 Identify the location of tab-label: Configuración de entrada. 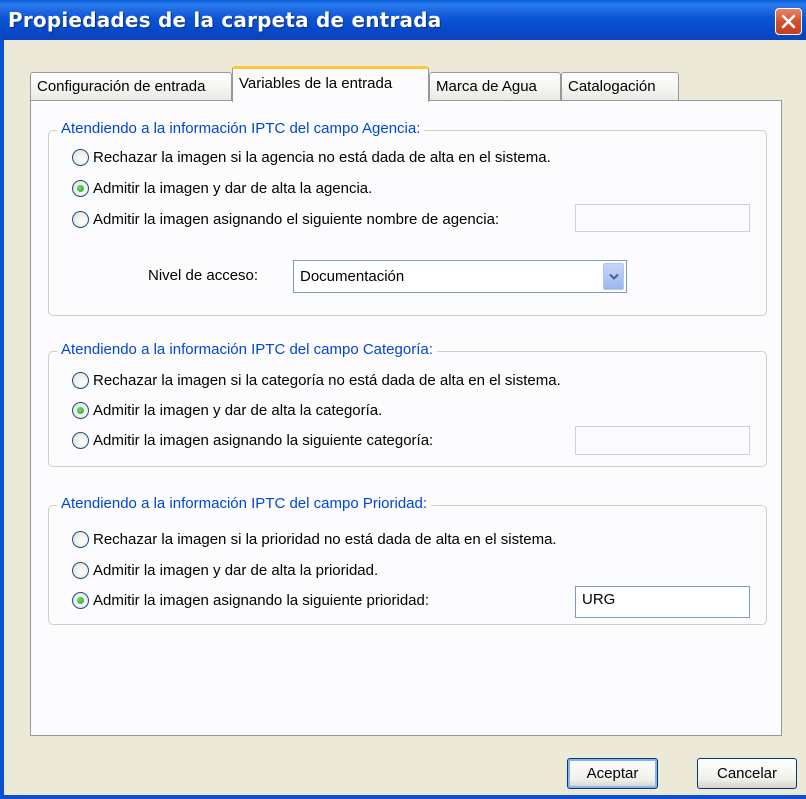
(121, 86).